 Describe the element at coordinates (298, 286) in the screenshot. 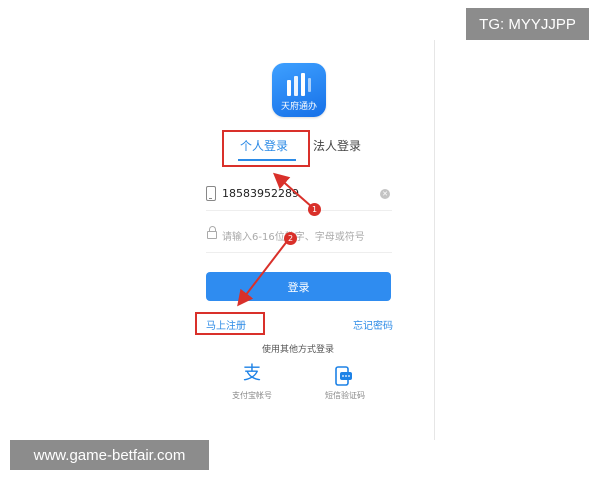

I see `login-button: 登录` at that location.